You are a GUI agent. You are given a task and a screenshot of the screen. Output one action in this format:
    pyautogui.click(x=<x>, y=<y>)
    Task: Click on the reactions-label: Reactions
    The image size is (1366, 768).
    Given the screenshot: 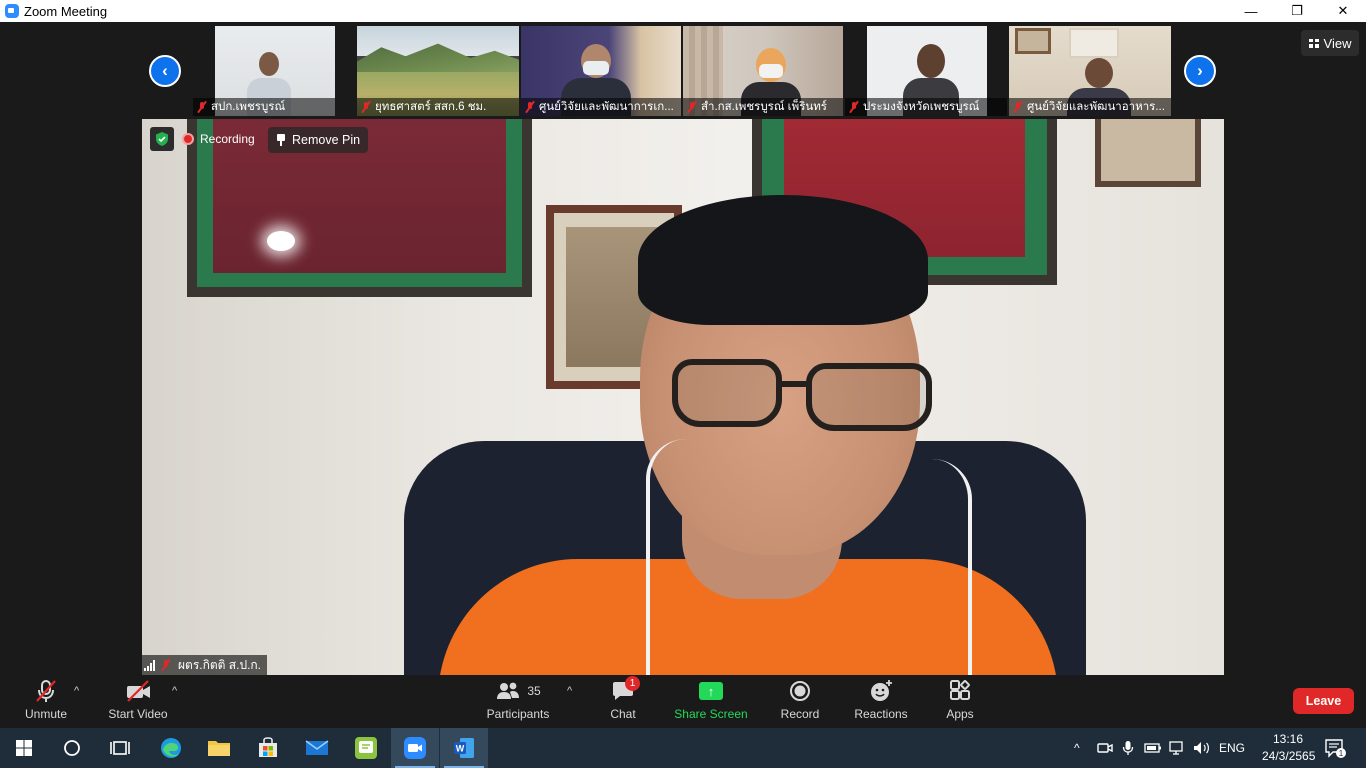 What is the action you would take?
    pyautogui.click(x=881, y=714)
    